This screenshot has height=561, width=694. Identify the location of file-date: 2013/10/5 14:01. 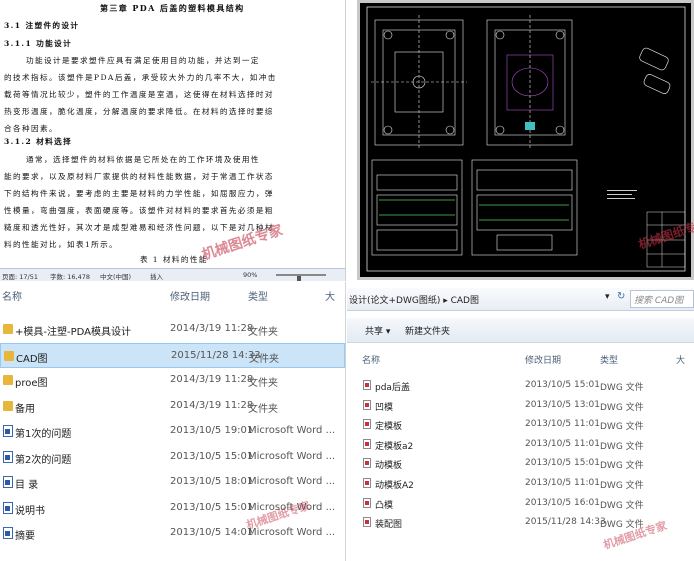
(212, 532).